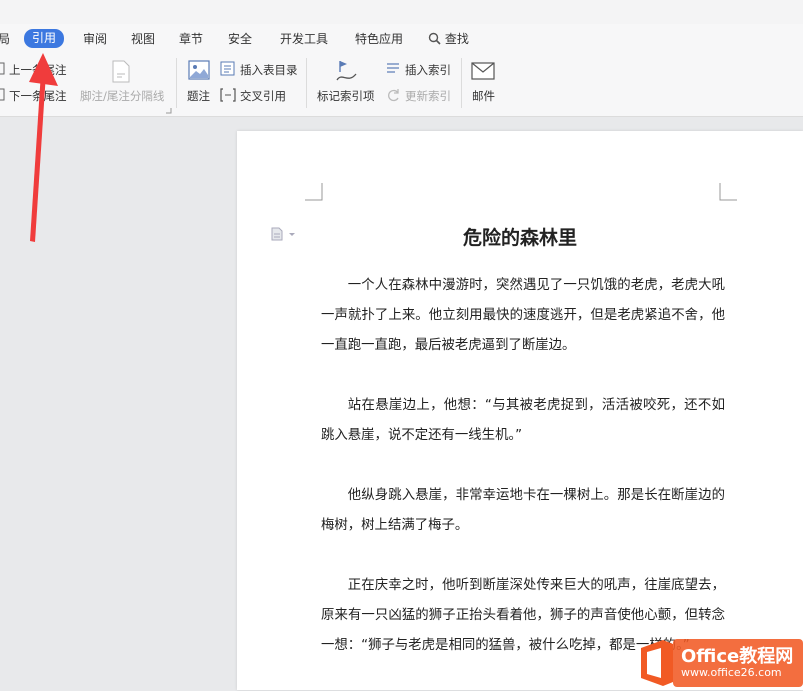 The height and width of the screenshot is (691, 803). Describe the element at coordinates (346, 96) in the screenshot. I see `mark-index-entry-label: 标记索引项` at that location.